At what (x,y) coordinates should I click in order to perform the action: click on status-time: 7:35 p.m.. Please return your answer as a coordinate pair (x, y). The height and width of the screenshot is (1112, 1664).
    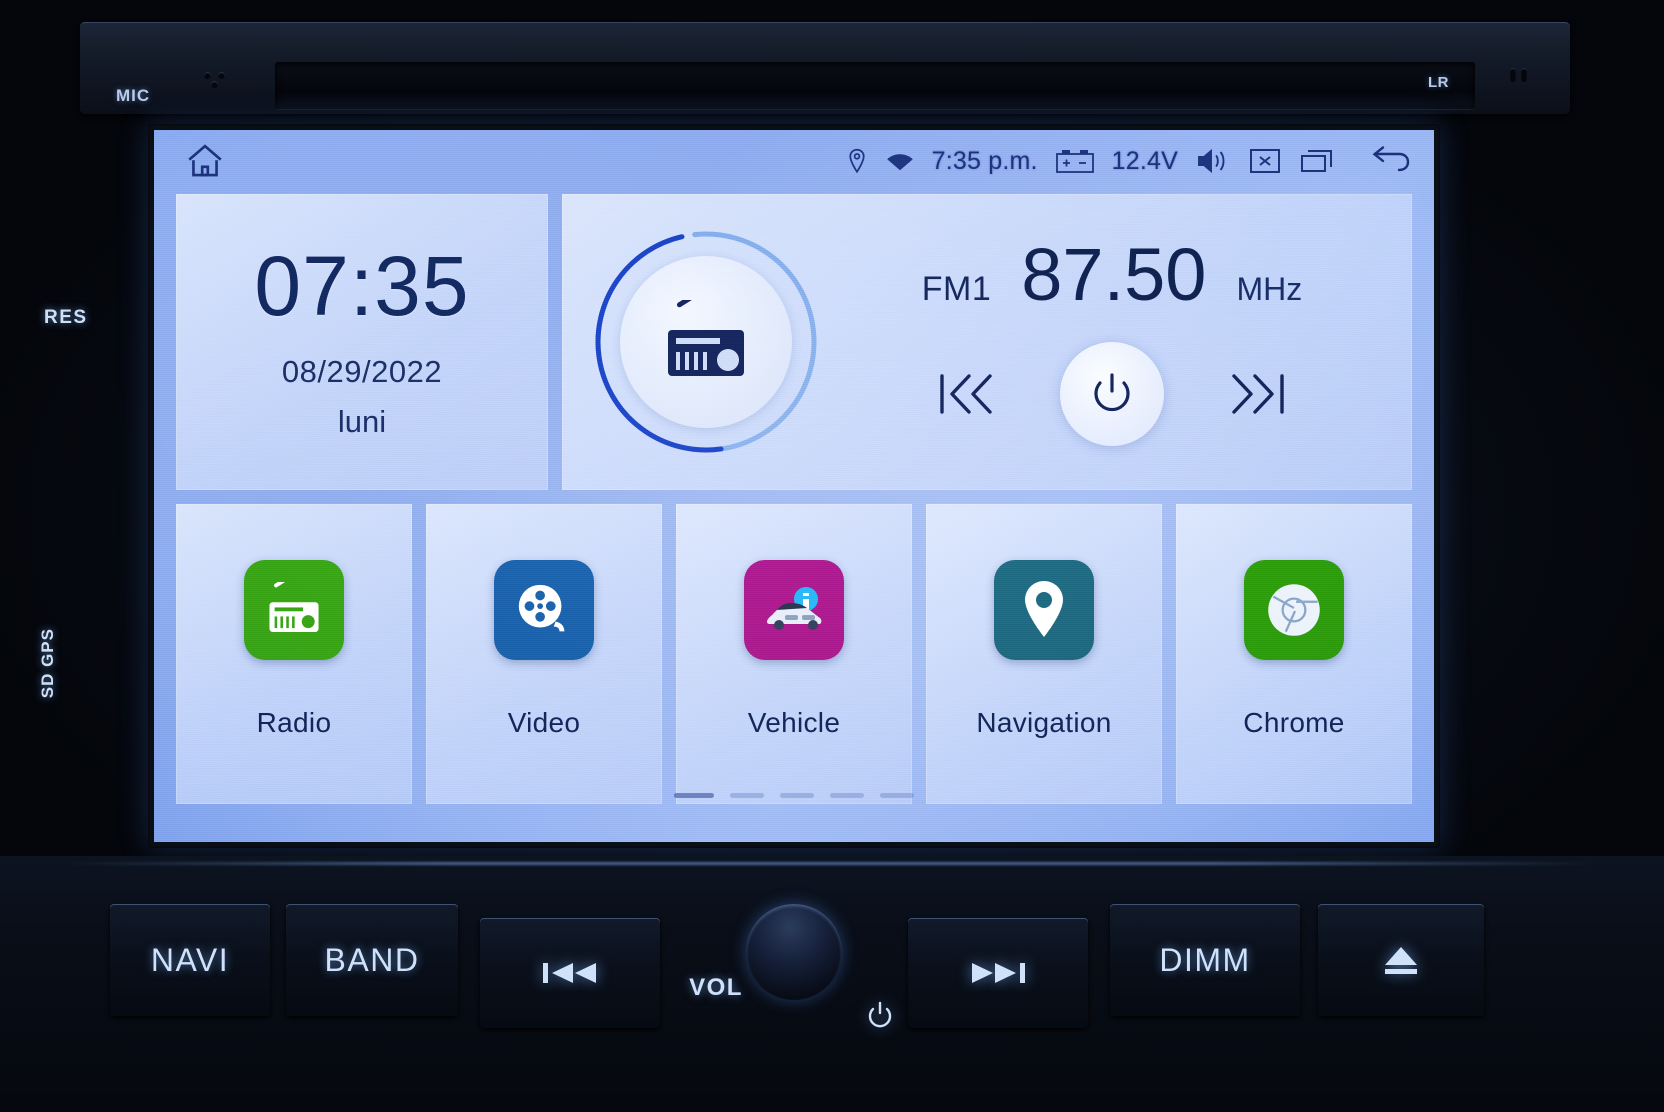
    Looking at the image, I should click on (984, 160).